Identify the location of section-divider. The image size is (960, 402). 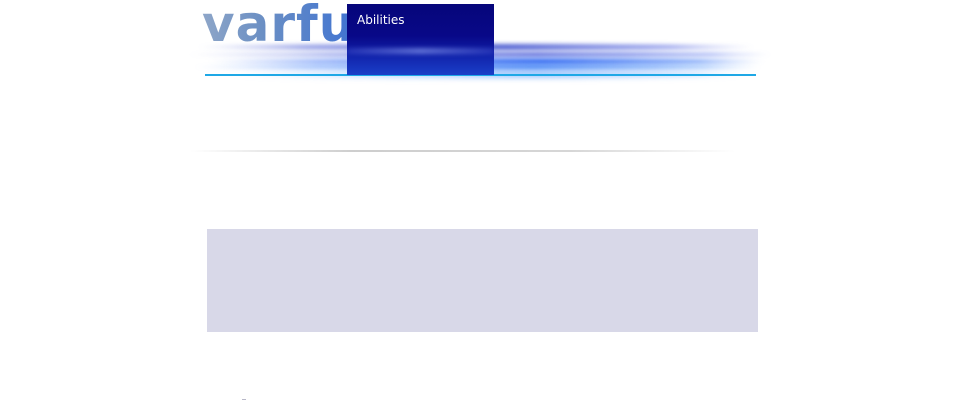
(462, 151).